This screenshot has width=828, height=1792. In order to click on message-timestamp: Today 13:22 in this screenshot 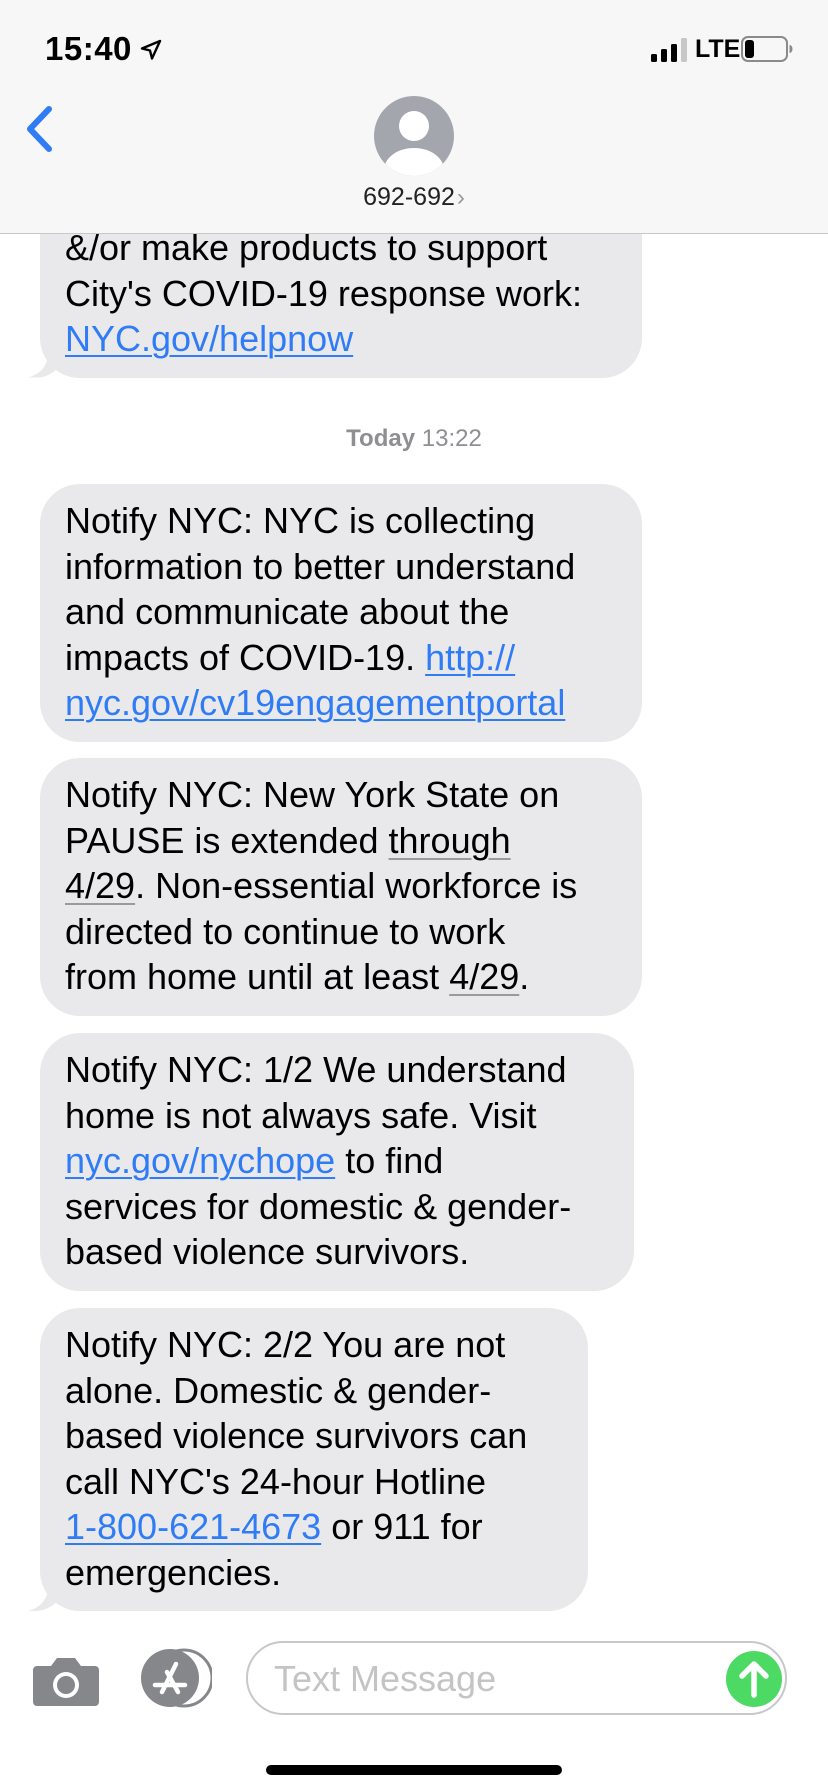, I will do `click(414, 439)`.